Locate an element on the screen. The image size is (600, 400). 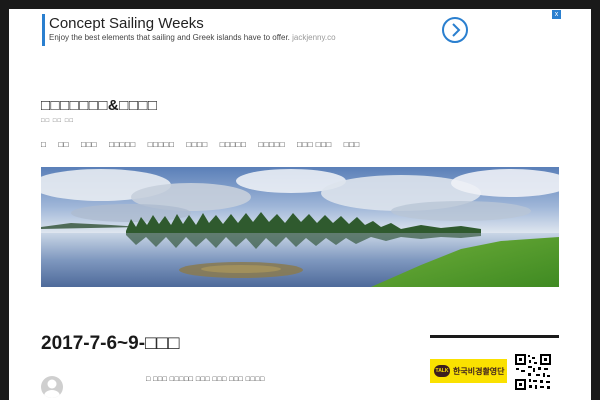
ad-title: Concept Sailing Weeks is located at coordinates (126, 23).